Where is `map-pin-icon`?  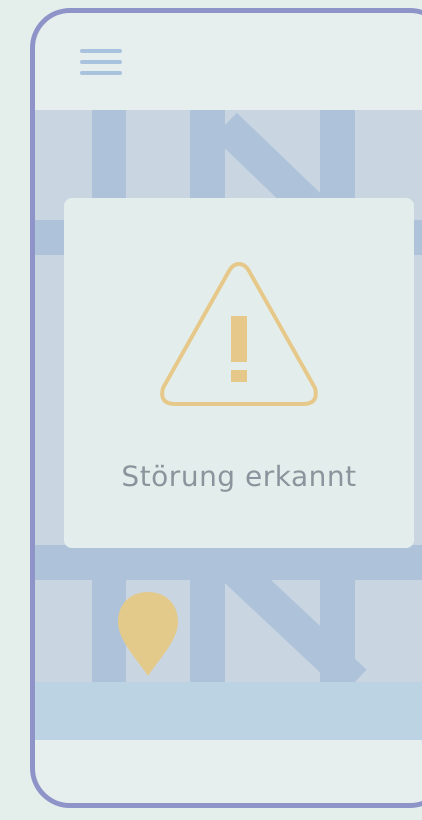 map-pin-icon is located at coordinates (148, 634).